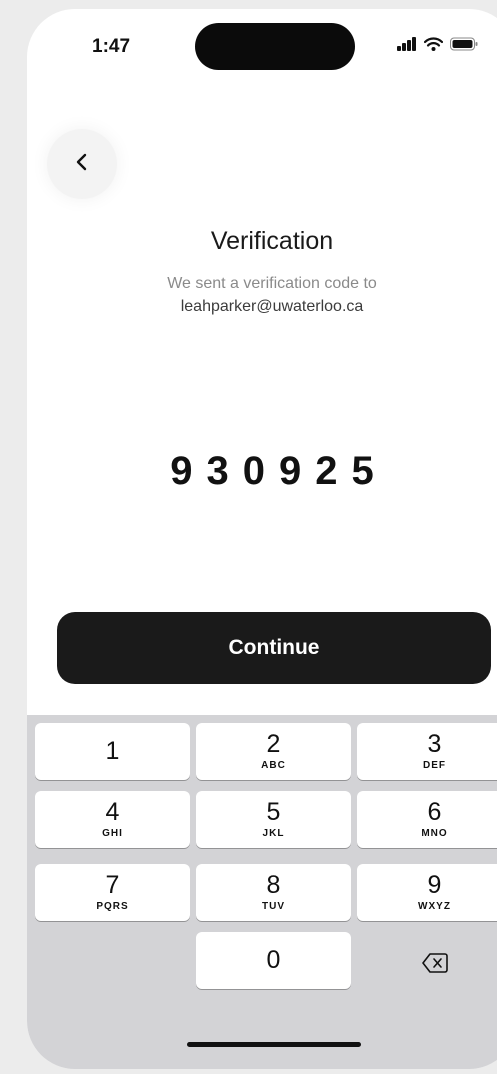 The height and width of the screenshot is (1074, 497). I want to click on back-button, so click(82, 164).